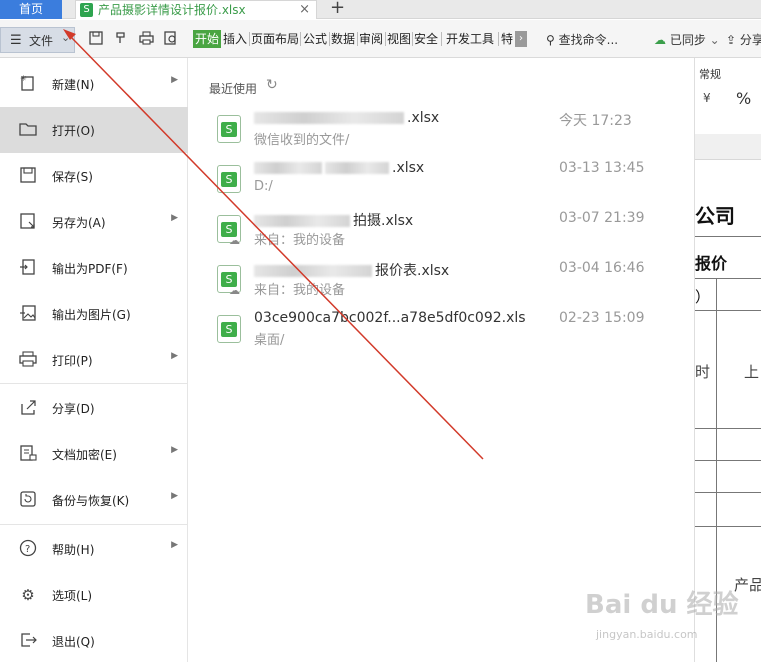 The image size is (761, 664). I want to click on sheet-cell: 公司, so click(715, 216).